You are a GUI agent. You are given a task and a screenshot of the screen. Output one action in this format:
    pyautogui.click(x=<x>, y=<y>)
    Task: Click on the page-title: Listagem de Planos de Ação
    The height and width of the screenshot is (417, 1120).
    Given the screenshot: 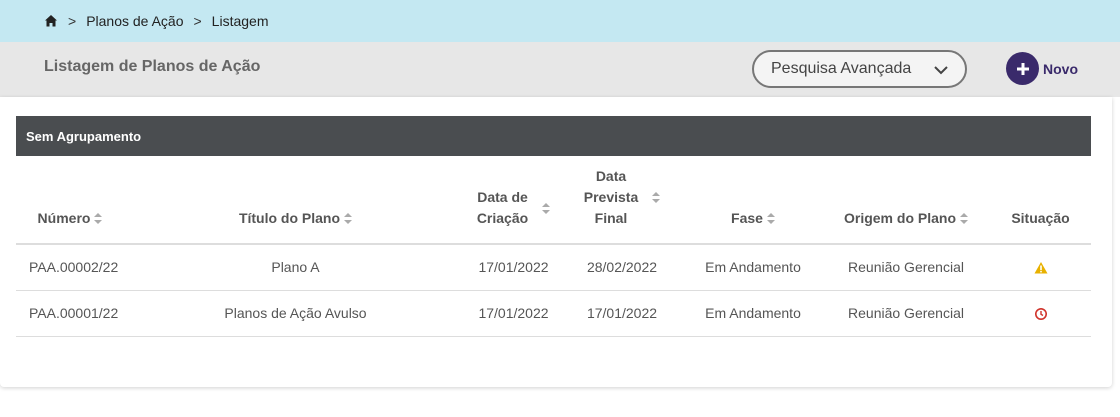 What is the action you would take?
    pyautogui.click(x=152, y=66)
    